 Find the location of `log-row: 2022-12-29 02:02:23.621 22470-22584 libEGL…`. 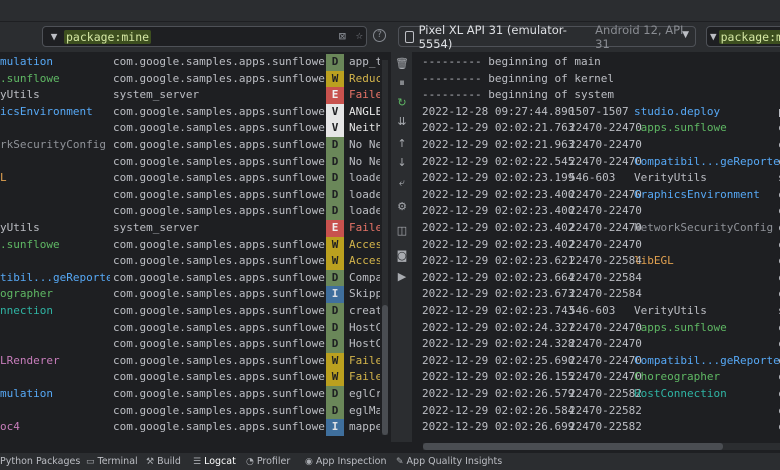

log-row: 2022-12-29 02:02:23.621 22470-22584 libEGL… is located at coordinates (601, 261).